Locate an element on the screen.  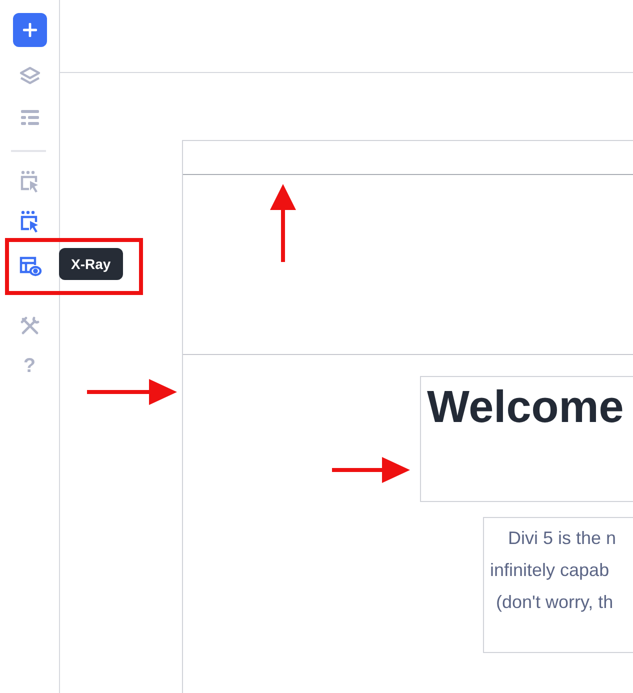
rows-icon is located at coordinates (30, 117).